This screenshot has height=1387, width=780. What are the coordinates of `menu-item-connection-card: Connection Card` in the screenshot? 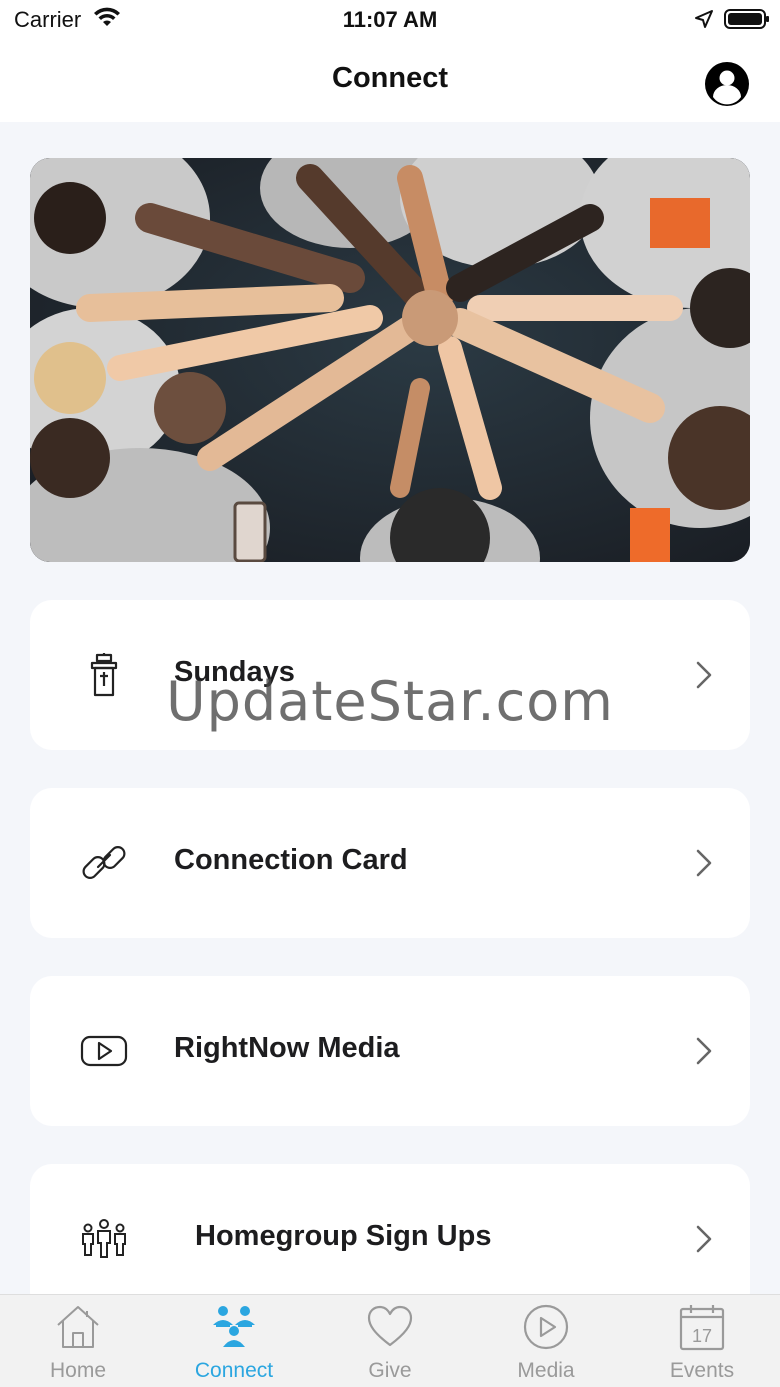 It's located at (390, 863).